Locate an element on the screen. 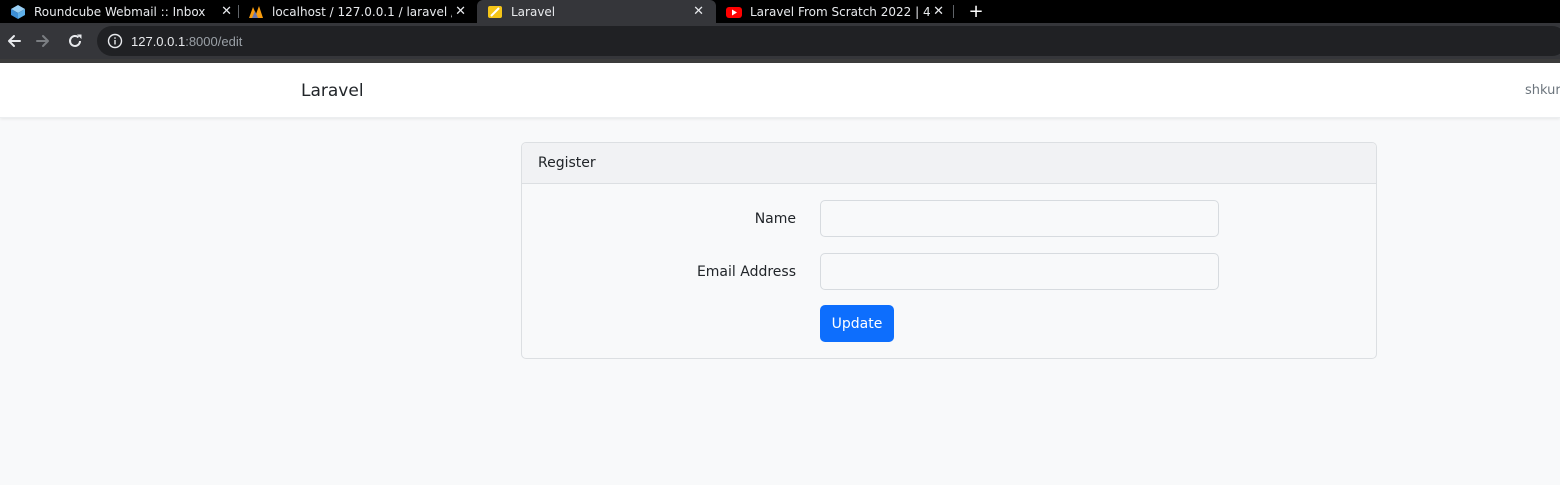  forward-button is located at coordinates (43, 41).